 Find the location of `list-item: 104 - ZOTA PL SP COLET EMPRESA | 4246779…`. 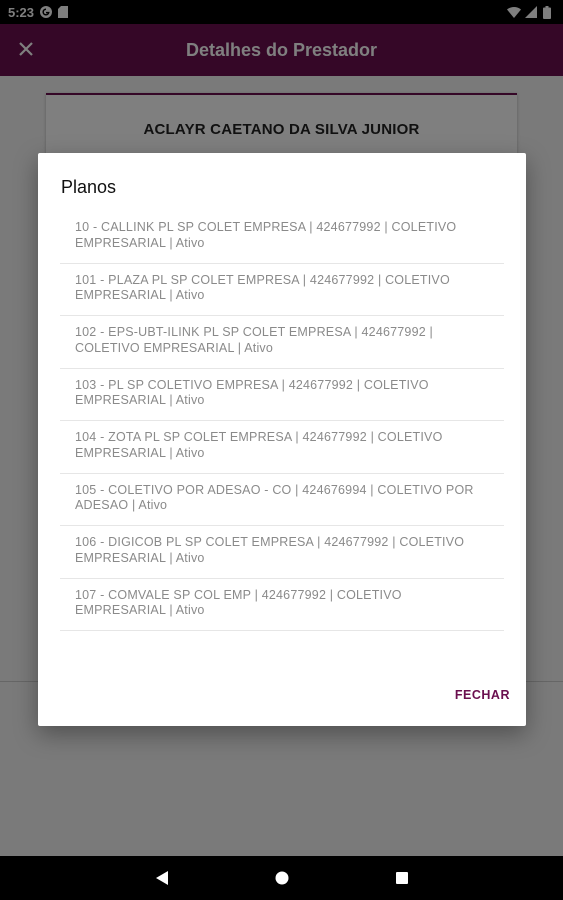

list-item: 104 - ZOTA PL SP COLET EMPRESA | 4246779… is located at coordinates (282, 447).